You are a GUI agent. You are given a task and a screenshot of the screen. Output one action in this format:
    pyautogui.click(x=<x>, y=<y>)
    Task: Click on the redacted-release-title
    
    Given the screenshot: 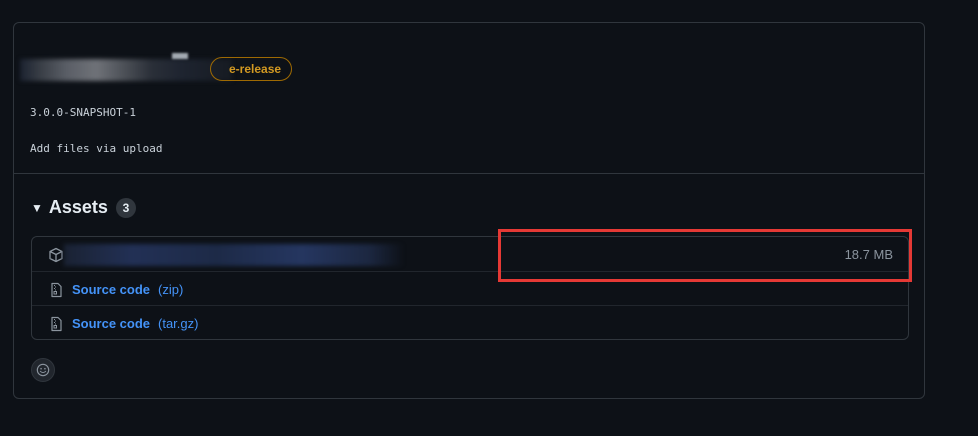 What is the action you would take?
    pyautogui.click(x=126, y=70)
    